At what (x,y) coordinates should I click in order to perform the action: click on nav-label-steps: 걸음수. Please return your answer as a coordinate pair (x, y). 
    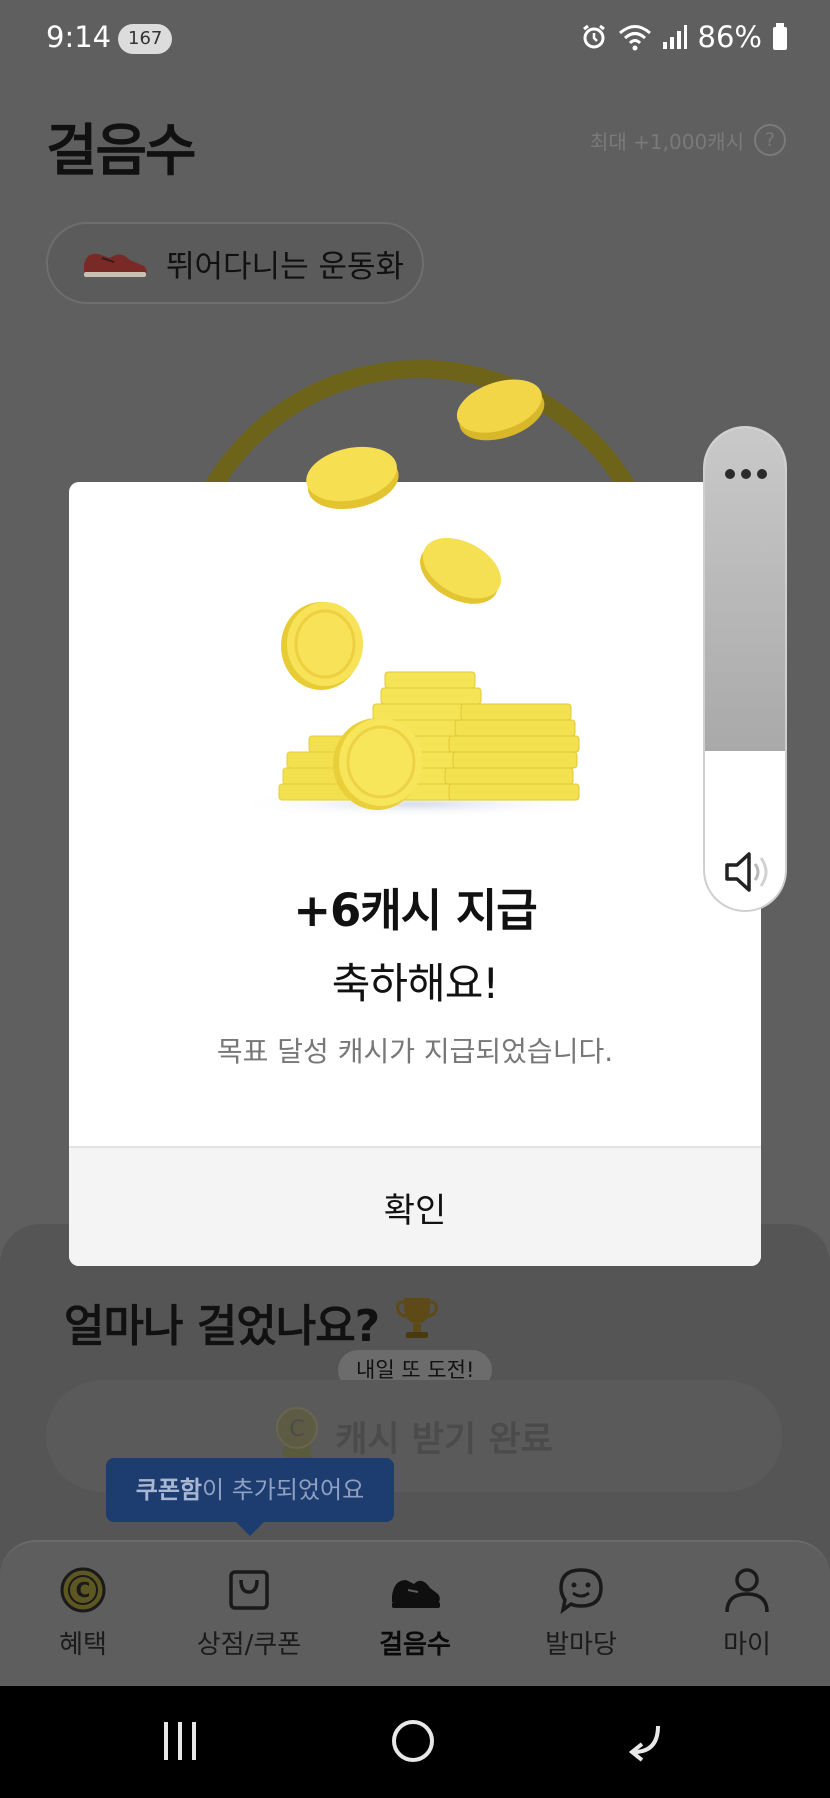
    Looking at the image, I should click on (415, 1645).